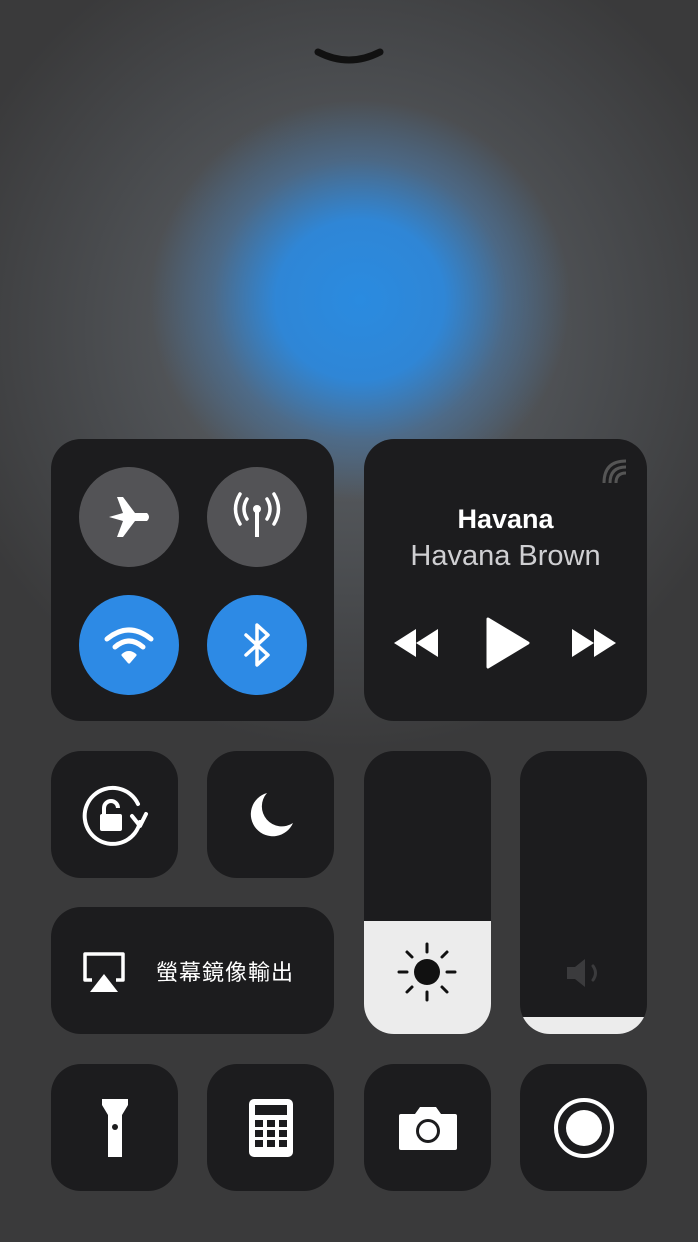  Describe the element at coordinates (583, 892) in the screenshot. I see `volume-slider` at that location.